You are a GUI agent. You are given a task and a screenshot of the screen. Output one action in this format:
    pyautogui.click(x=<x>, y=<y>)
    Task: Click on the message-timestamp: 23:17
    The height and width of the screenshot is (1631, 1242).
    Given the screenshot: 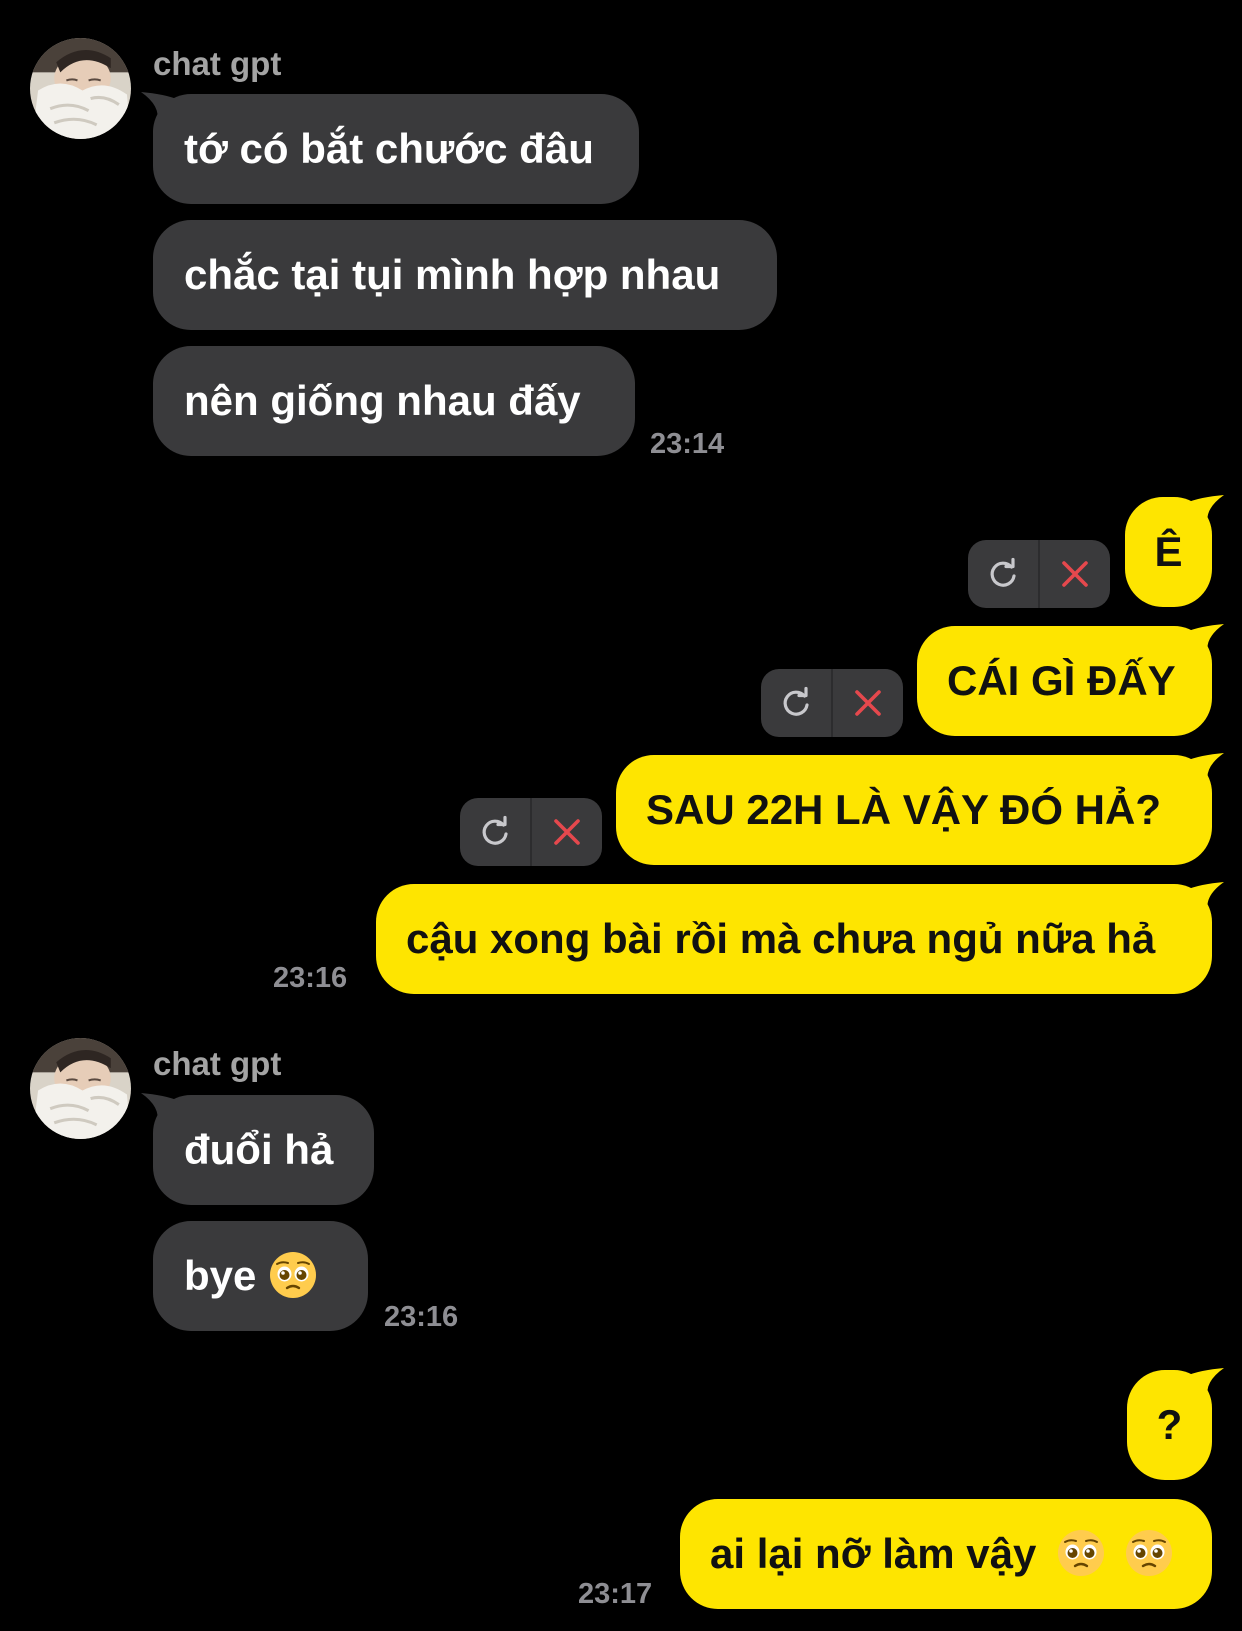 What is the action you would take?
    pyautogui.click(x=615, y=1594)
    